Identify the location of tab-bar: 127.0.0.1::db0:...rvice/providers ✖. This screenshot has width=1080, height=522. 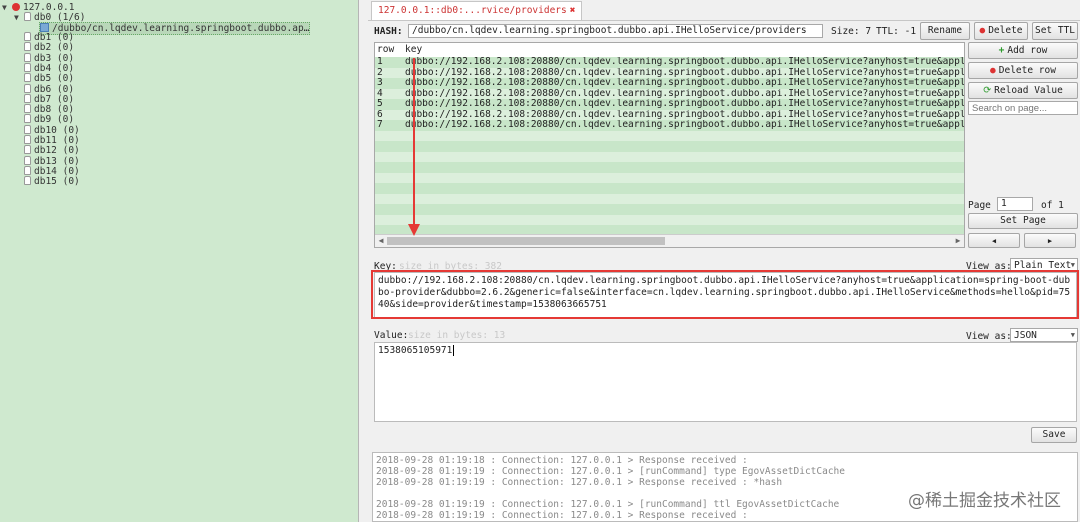
(724, 10).